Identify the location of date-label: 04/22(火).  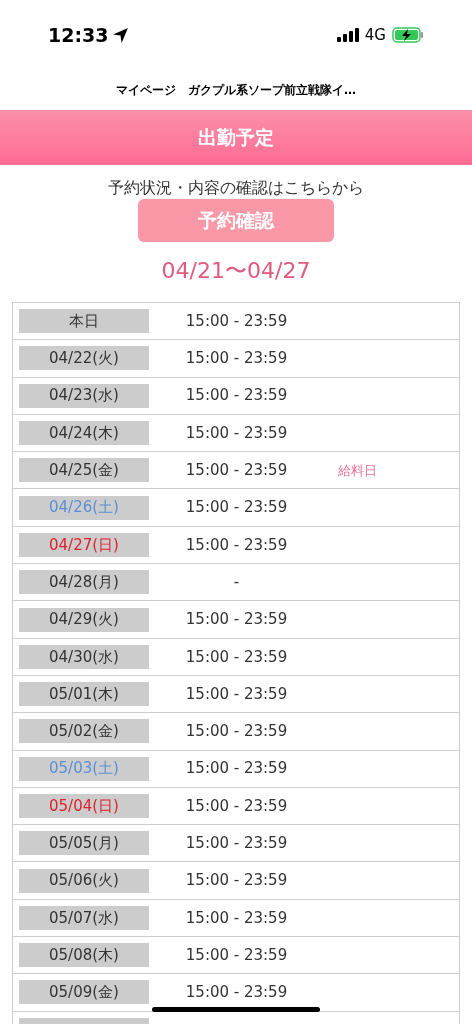
(84, 358).